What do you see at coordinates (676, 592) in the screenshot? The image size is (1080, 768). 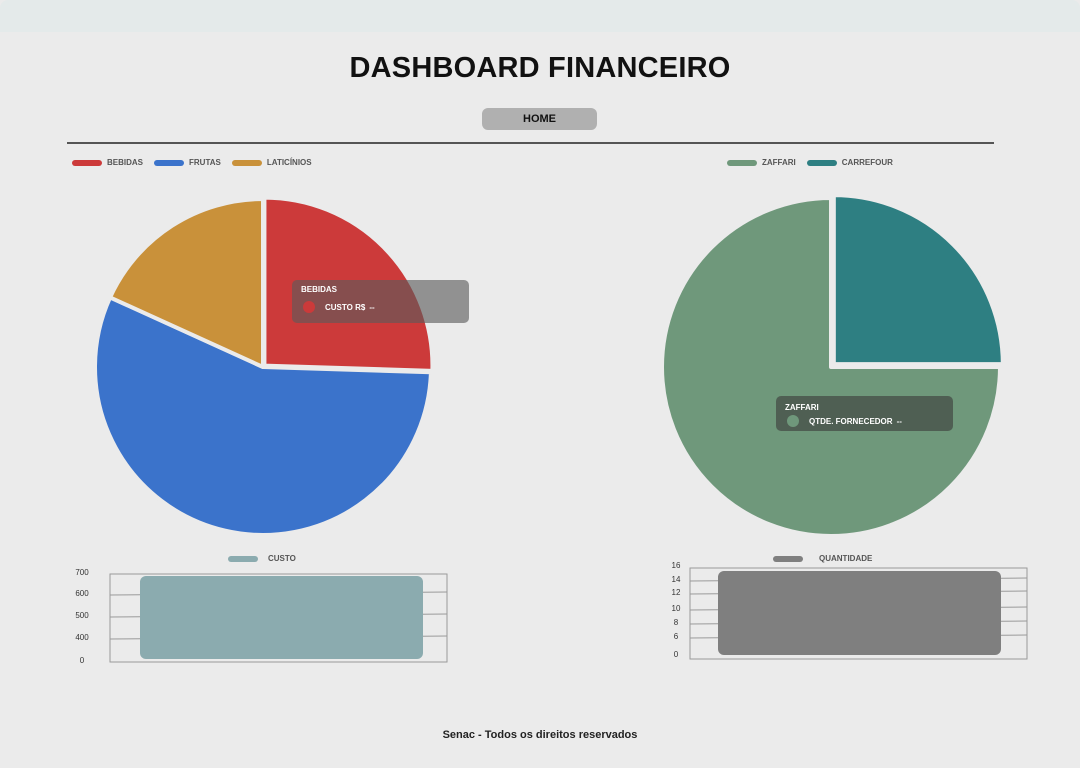 I see `y-tick-label: 12` at bounding box center [676, 592].